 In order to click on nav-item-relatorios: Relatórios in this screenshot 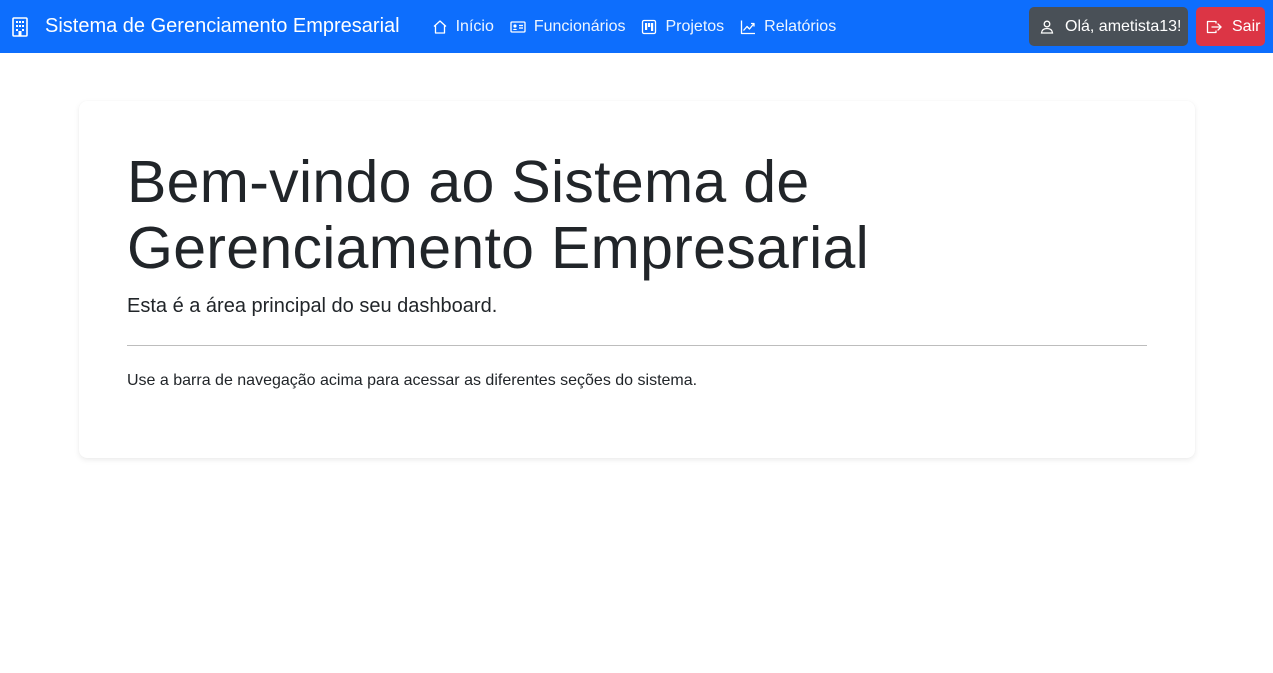, I will do `click(788, 26)`.